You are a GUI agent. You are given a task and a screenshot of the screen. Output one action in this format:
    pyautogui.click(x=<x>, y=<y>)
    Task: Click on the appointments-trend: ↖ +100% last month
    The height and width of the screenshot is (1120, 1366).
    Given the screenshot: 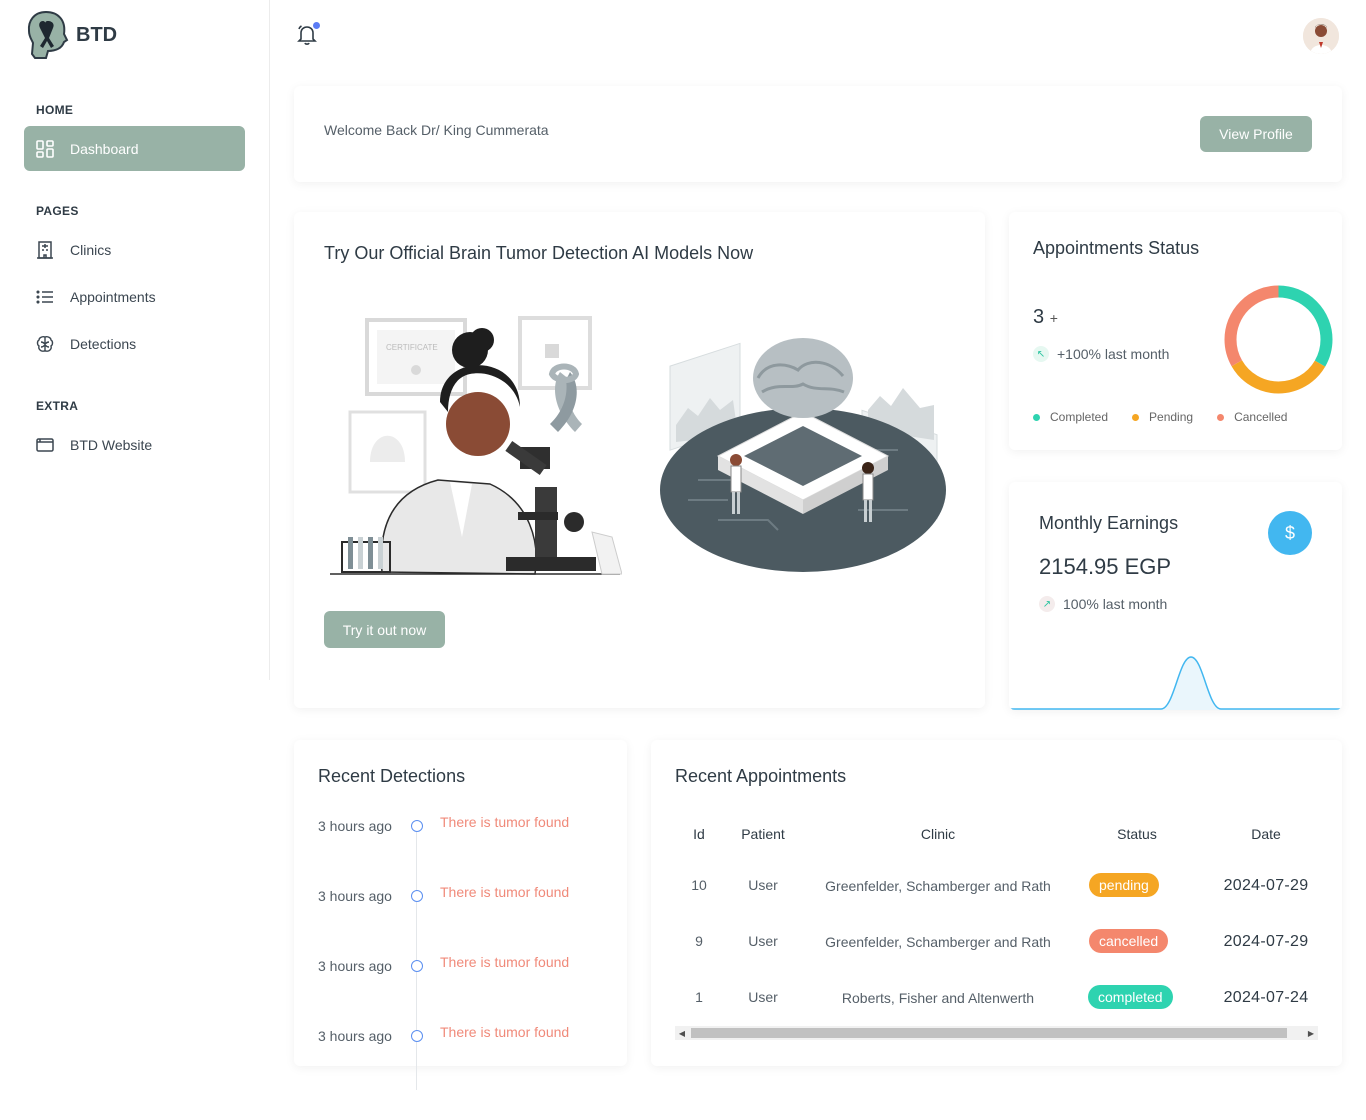 What is the action you would take?
    pyautogui.click(x=1101, y=354)
    